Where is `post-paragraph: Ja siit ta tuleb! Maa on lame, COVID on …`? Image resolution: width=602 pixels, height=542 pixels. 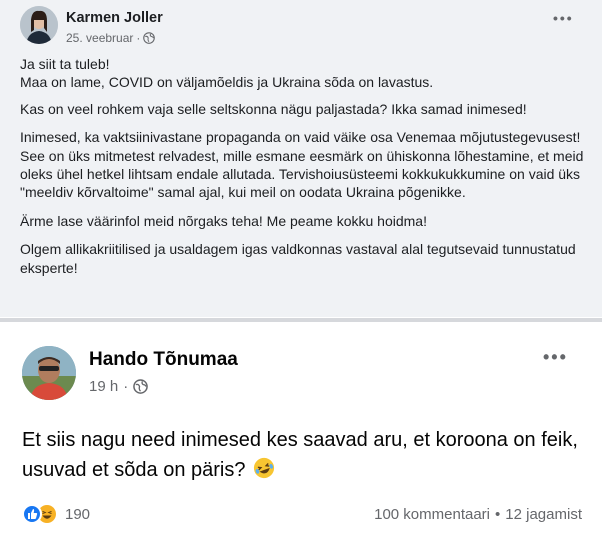 post-paragraph: Ja siit ta tuleb! Maa on lame, COVID on … is located at coordinates (227, 73).